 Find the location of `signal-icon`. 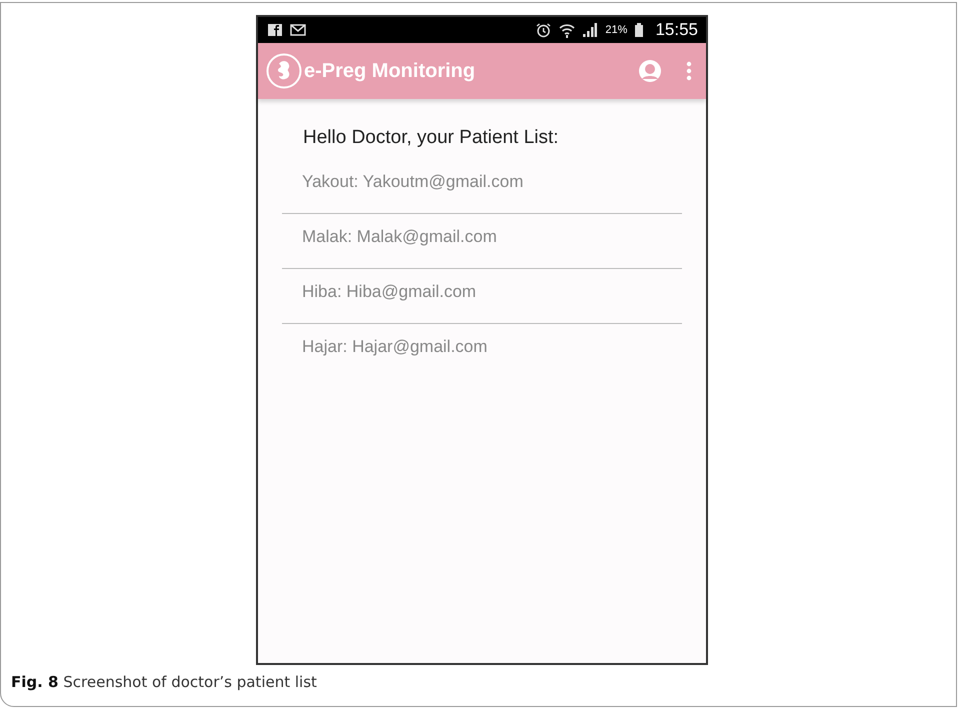

signal-icon is located at coordinates (590, 30).